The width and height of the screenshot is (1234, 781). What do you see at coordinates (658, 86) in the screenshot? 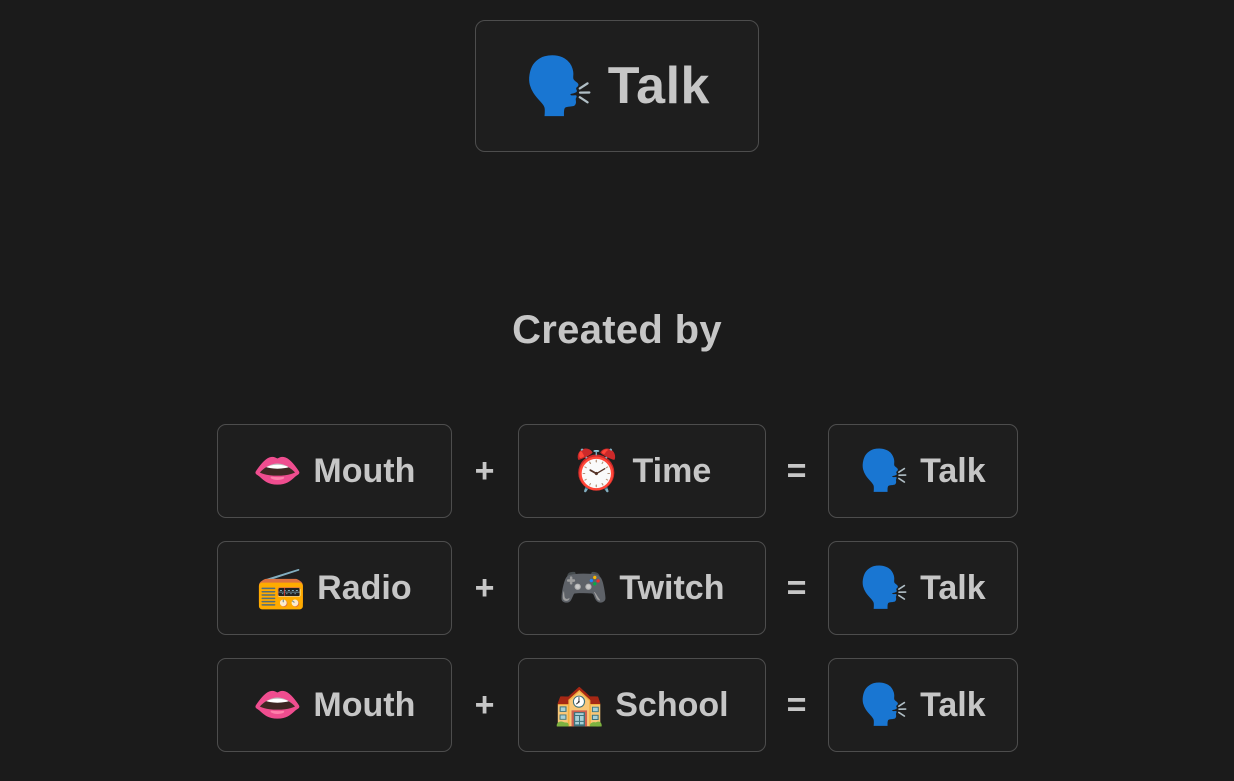
I see `result-card-label: Talk` at bounding box center [658, 86].